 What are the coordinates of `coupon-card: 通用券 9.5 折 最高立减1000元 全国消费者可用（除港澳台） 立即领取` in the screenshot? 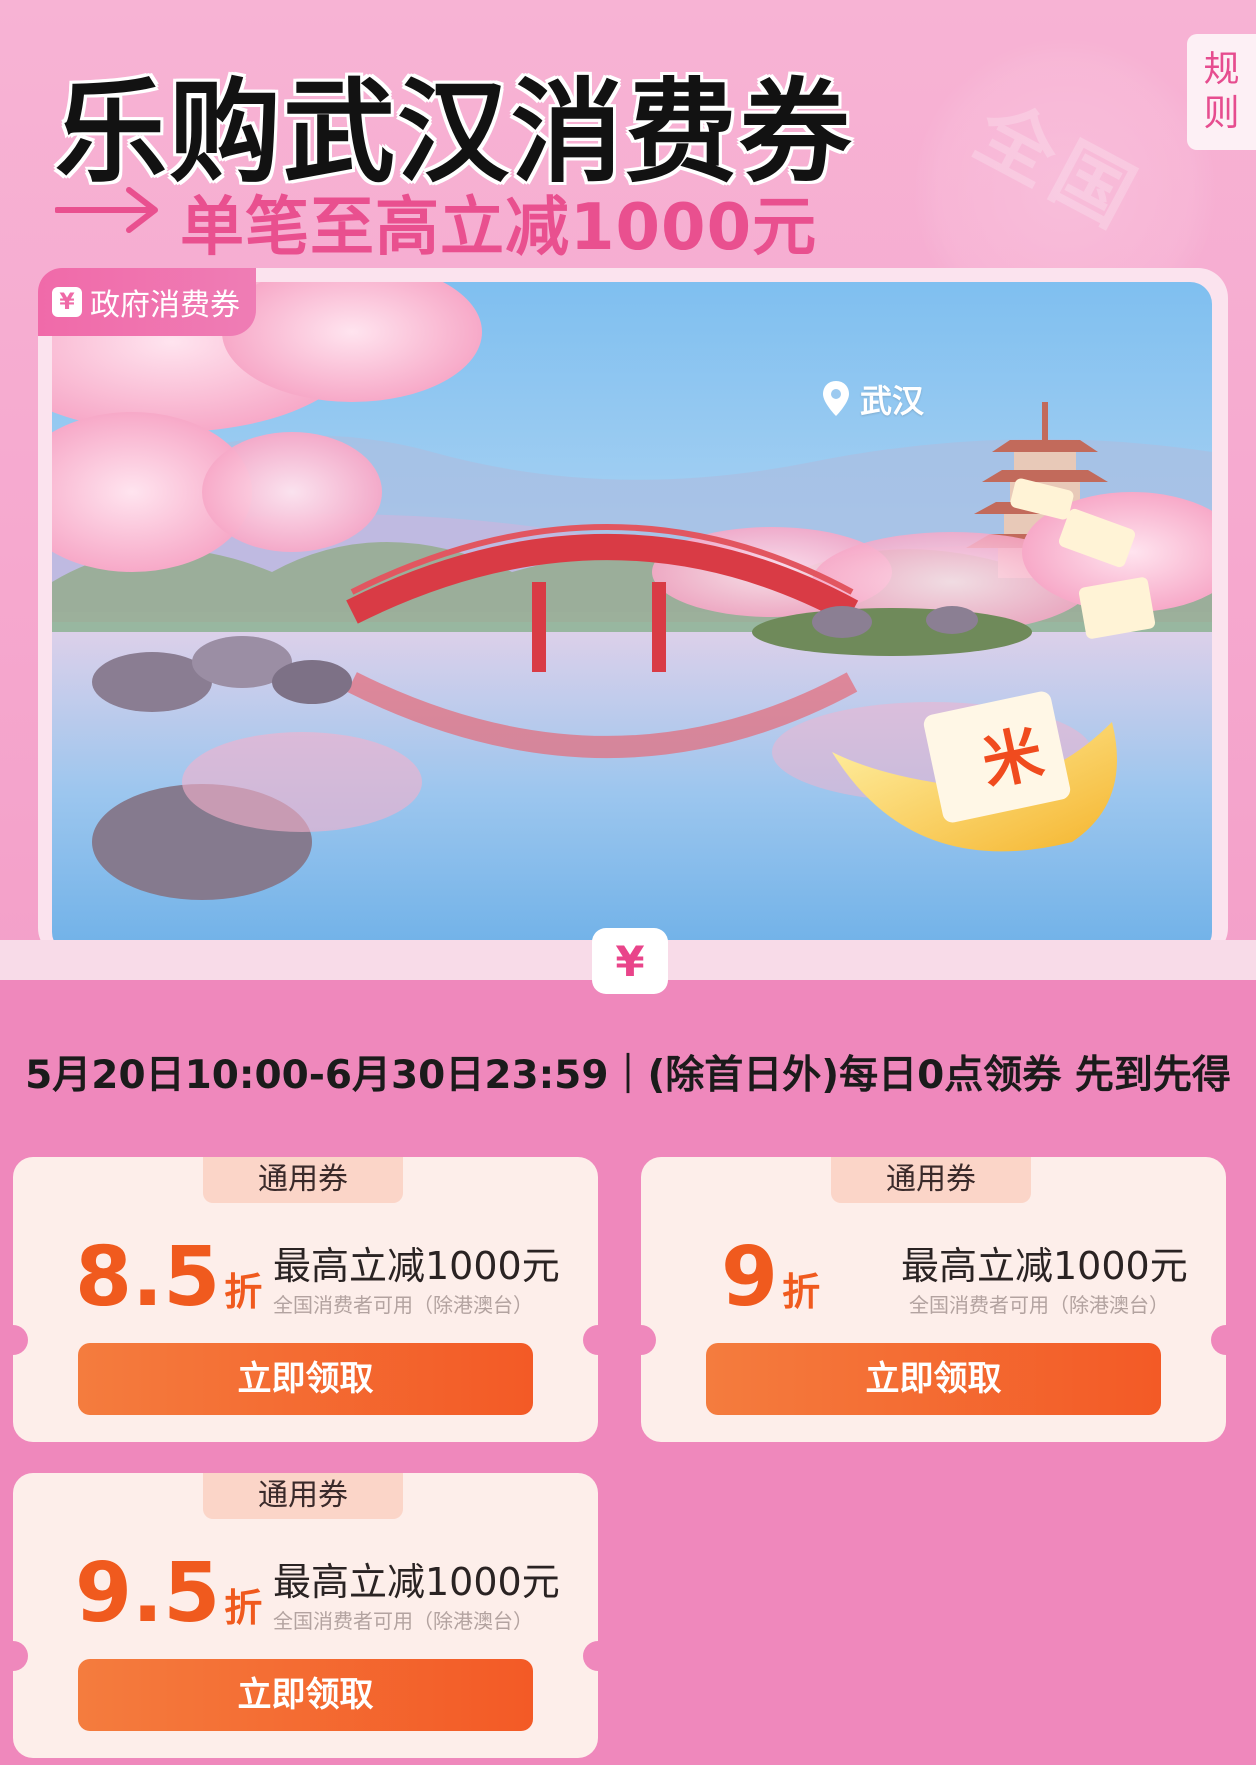 It's located at (306, 1615).